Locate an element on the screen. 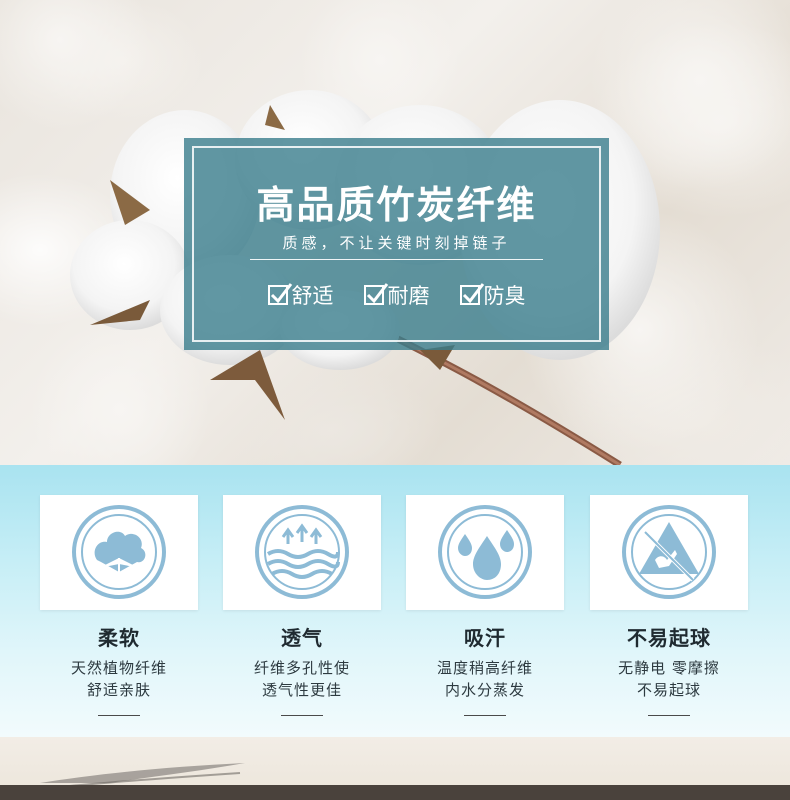 The width and height of the screenshot is (790, 800). banner-subtitle: 质感，不让关键时刻掉链子 is located at coordinates (396, 246).